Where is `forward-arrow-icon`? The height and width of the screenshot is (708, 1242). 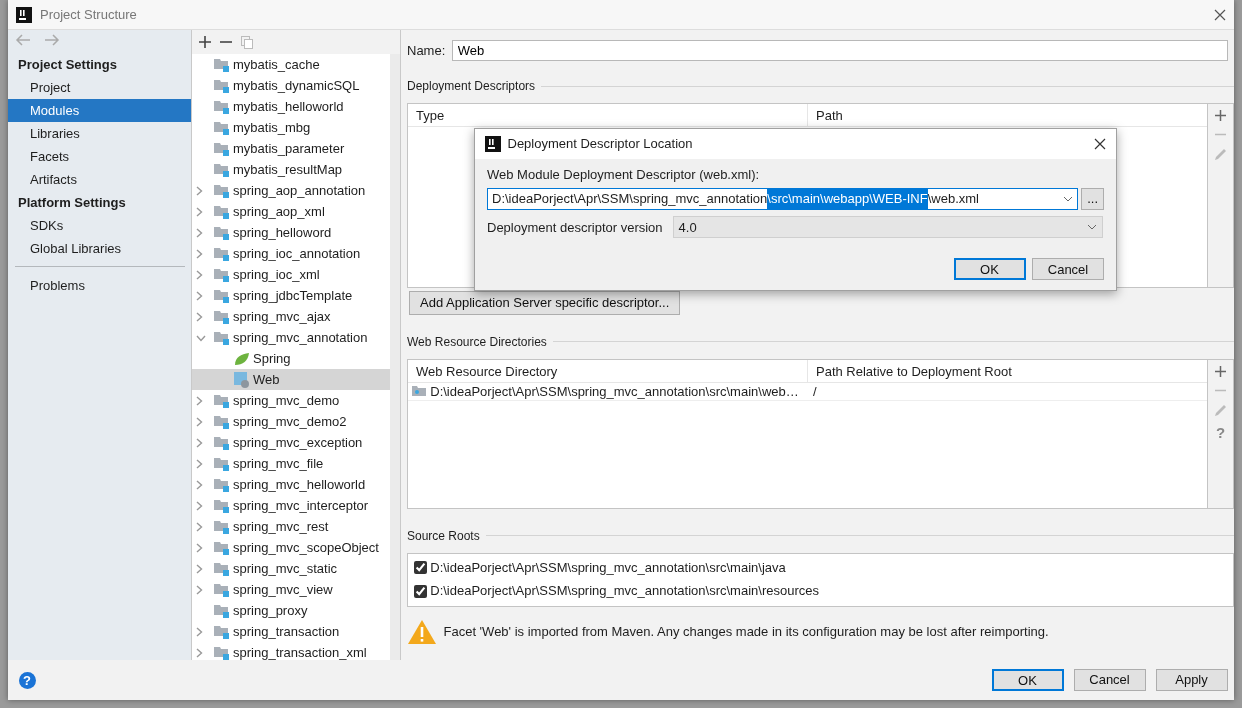
forward-arrow-icon is located at coordinates (51, 40).